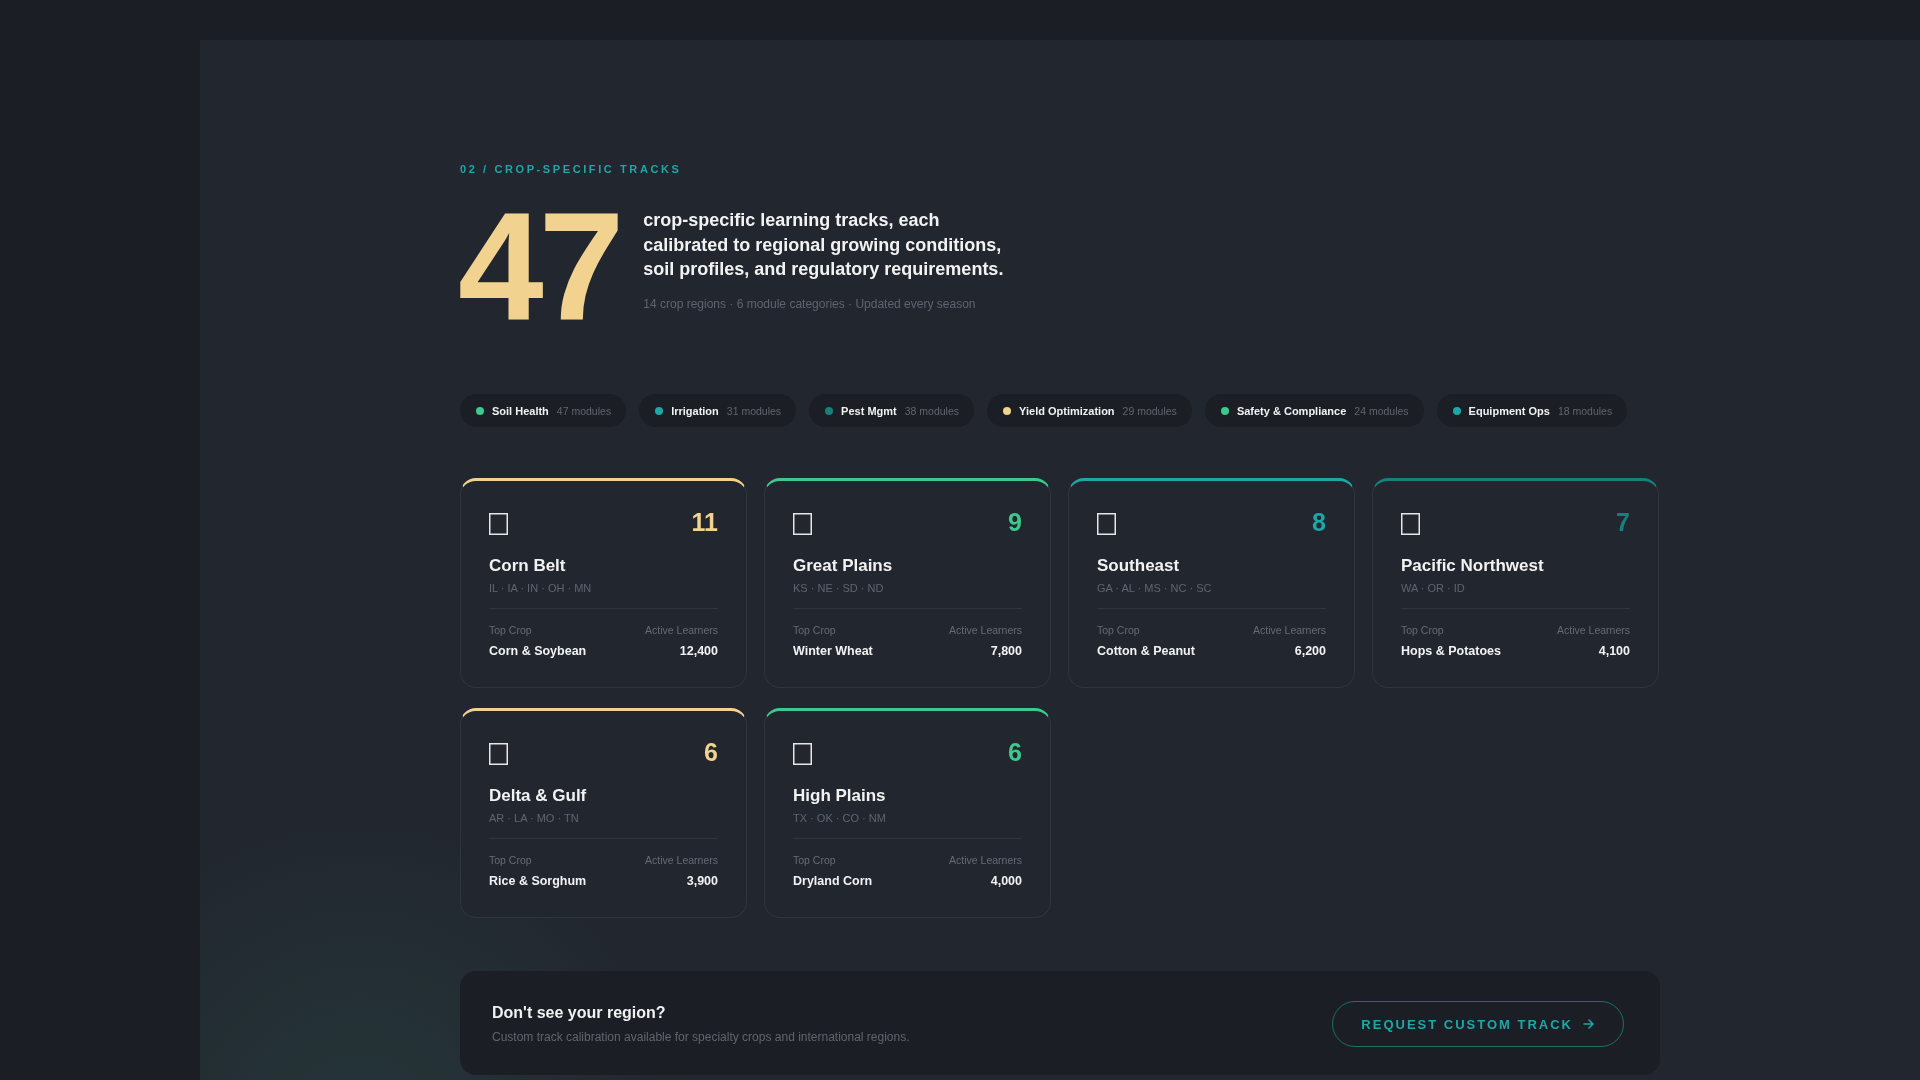 This screenshot has width=1920, height=1080. I want to click on region-name: Southeast, so click(1139, 566).